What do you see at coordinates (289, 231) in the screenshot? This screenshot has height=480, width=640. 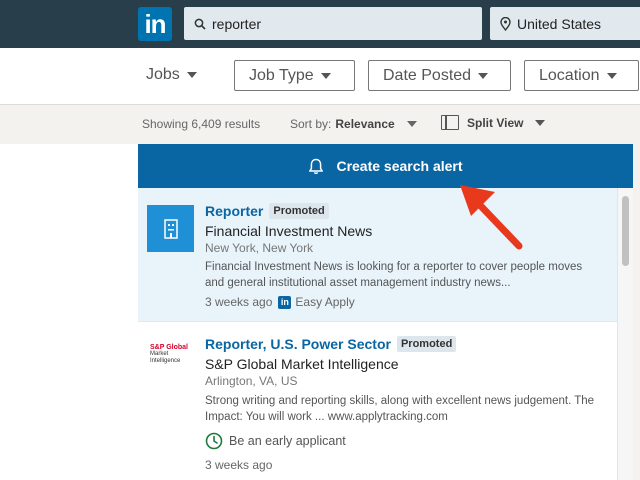 I see `company-name: Financial Investment News` at bounding box center [289, 231].